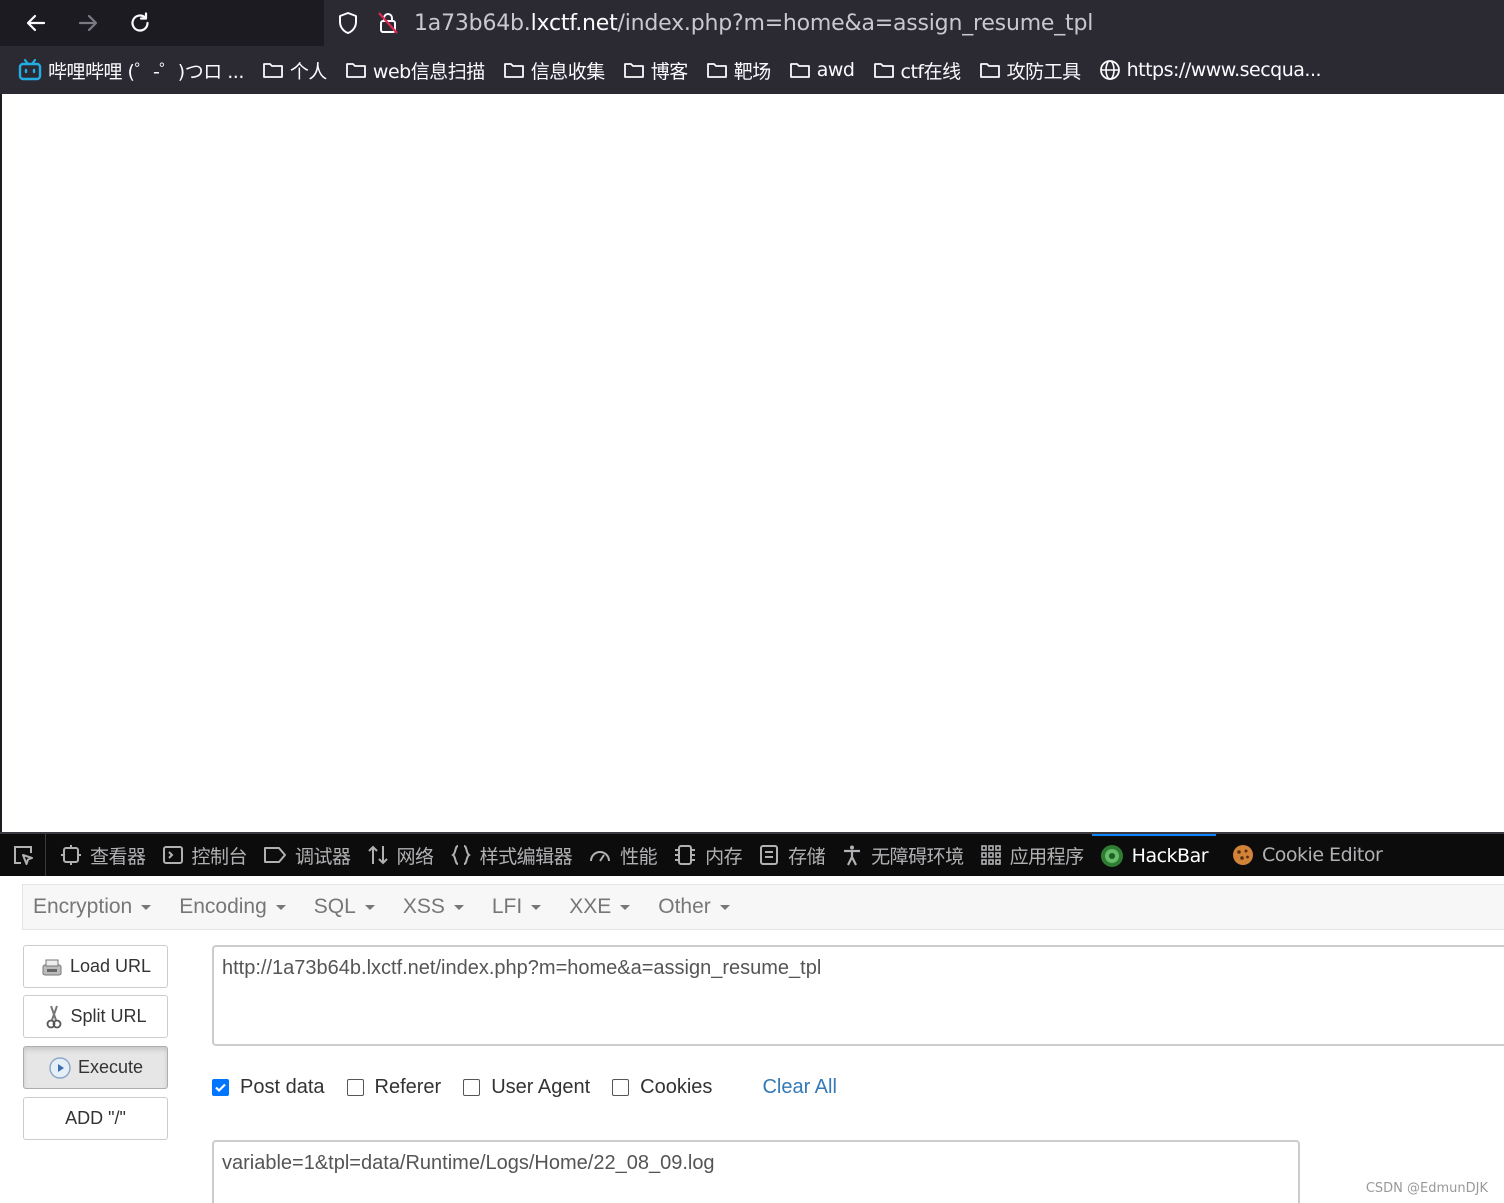 The height and width of the screenshot is (1203, 1504). I want to click on debugger-icon, so click(275, 855).